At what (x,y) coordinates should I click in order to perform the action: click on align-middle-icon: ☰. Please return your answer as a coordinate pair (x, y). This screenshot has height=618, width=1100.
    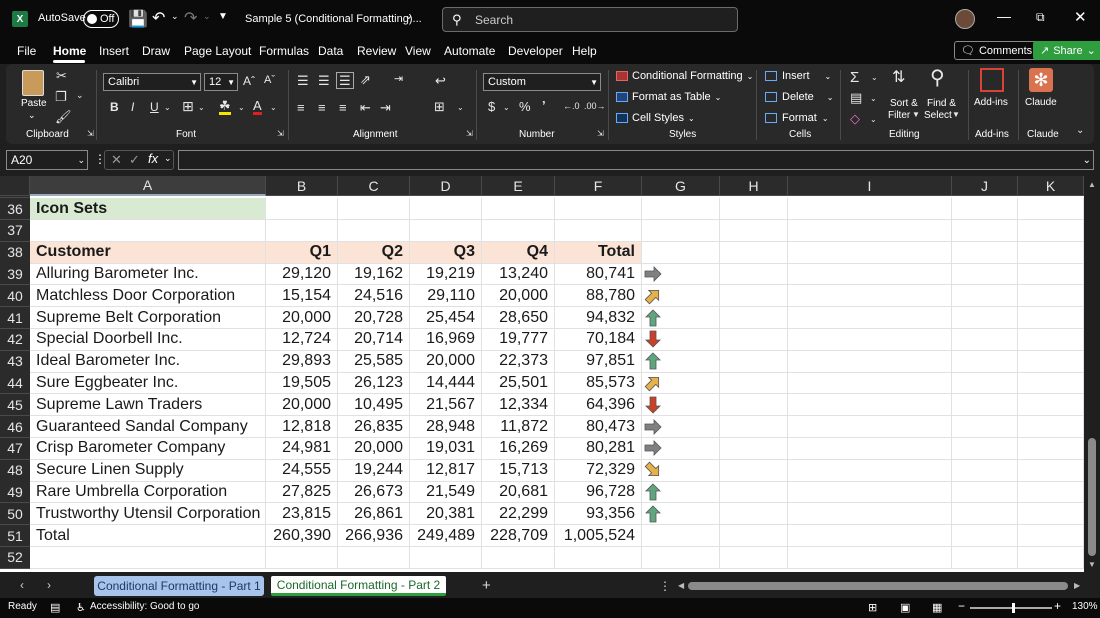
    Looking at the image, I should click on (324, 80).